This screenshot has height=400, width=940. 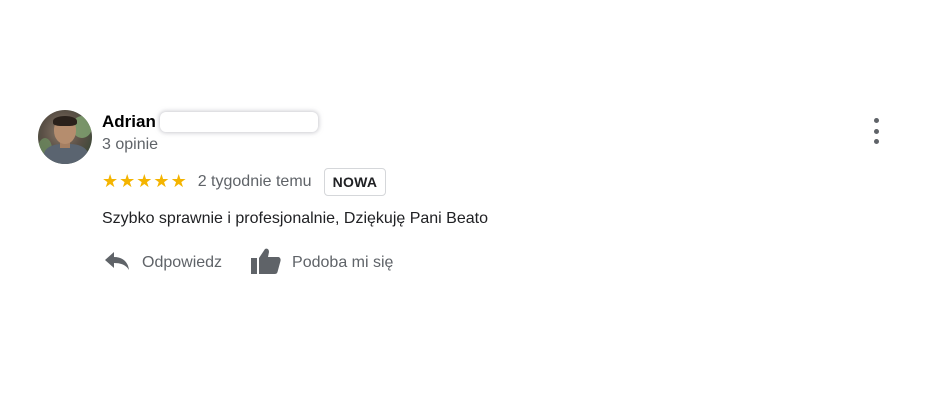 What do you see at coordinates (355, 182) in the screenshot?
I see `new-badge: NOWA` at bounding box center [355, 182].